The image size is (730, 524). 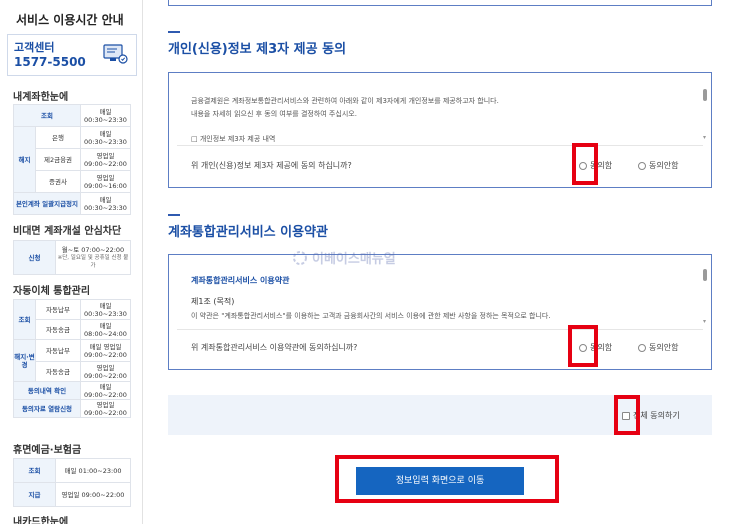 What do you see at coordinates (105, 181) in the screenshot?
I see `table-cell-time: 영업일 09:00~16:00` at bounding box center [105, 181].